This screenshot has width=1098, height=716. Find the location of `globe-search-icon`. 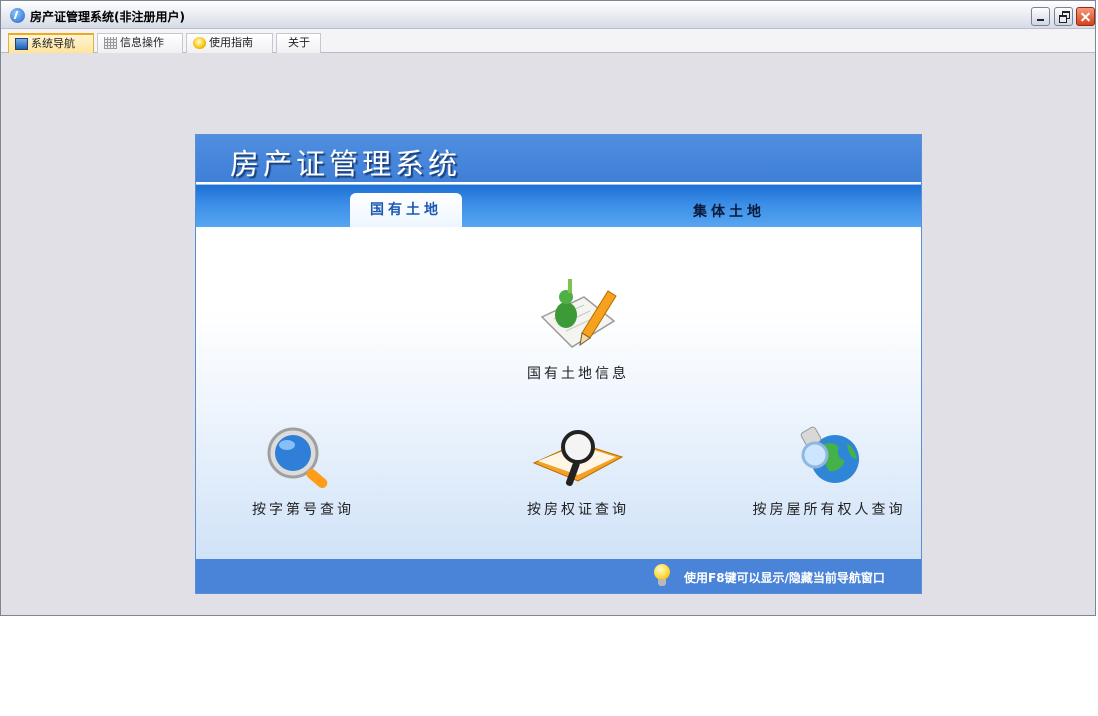

globe-search-icon is located at coordinates (829, 454).